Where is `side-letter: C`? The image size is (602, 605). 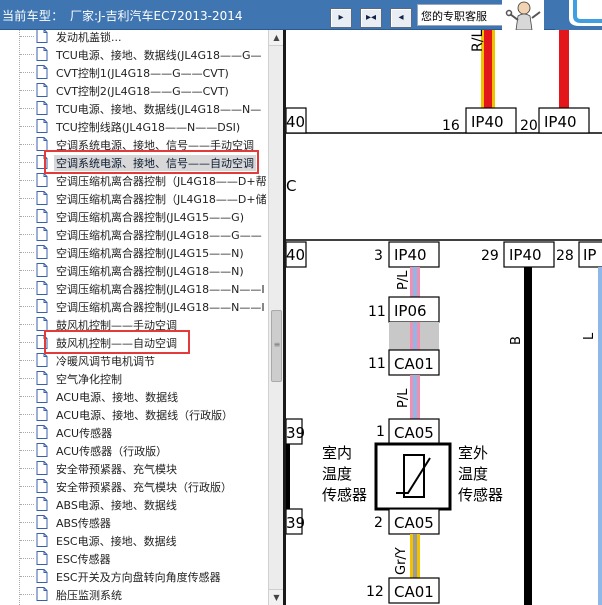 side-letter: C is located at coordinates (291, 186).